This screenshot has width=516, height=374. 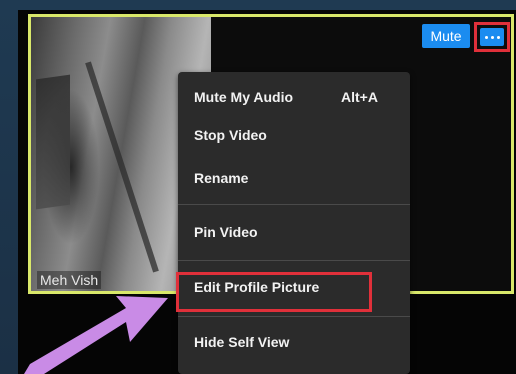 I want to click on menu-item-label: Mute My Audio, so click(x=244, y=97).